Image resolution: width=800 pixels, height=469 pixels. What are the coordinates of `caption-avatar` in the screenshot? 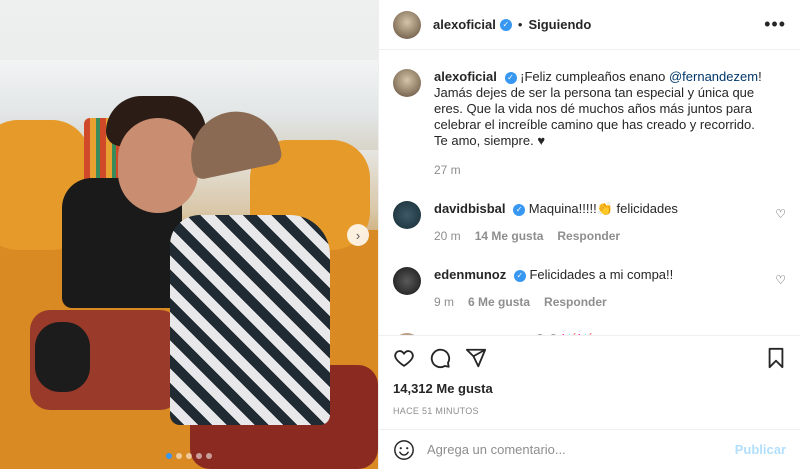 It's located at (407, 83).